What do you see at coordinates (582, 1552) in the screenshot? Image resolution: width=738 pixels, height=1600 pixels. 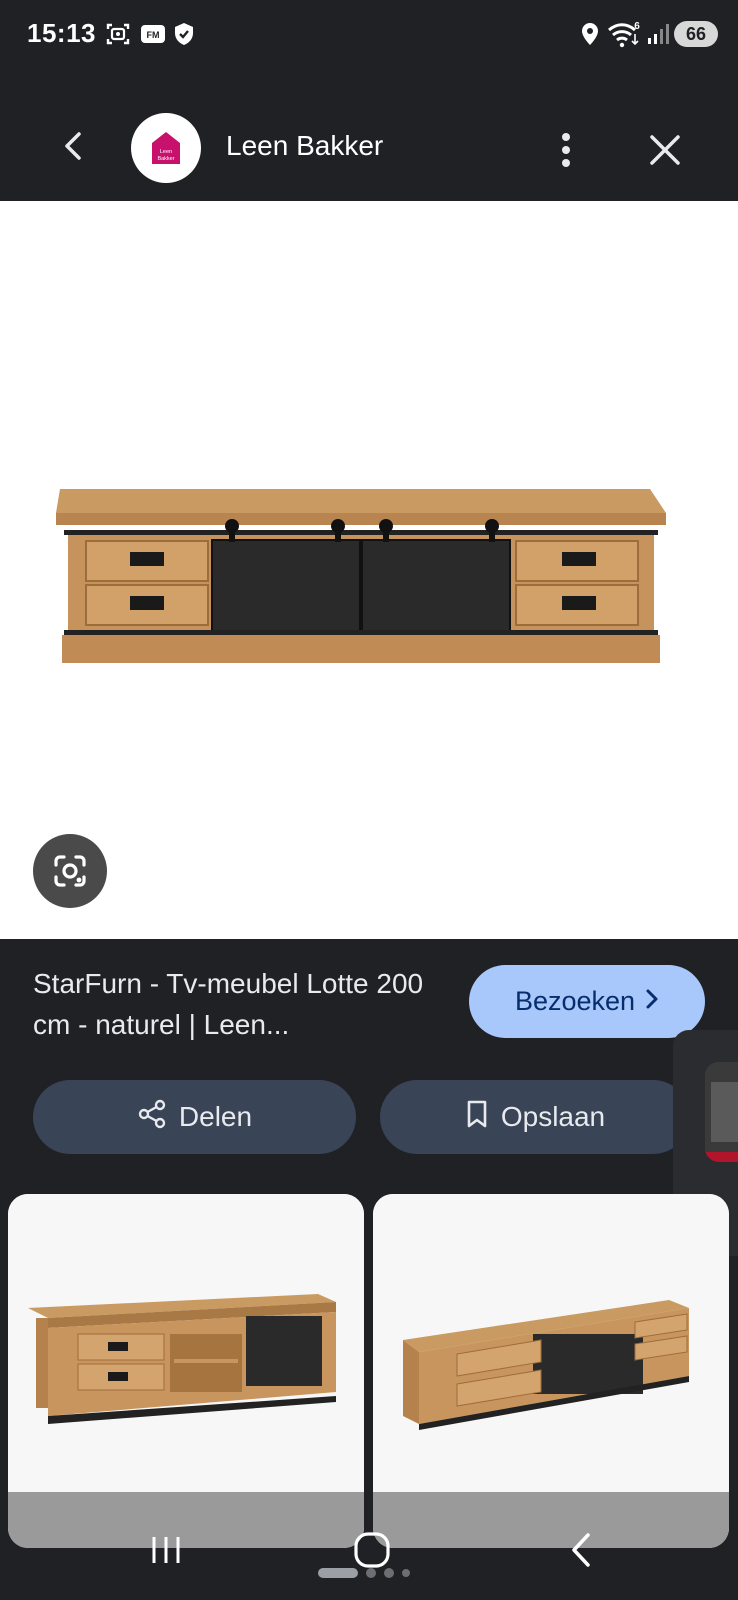 I see `system-back-icon` at bounding box center [582, 1552].